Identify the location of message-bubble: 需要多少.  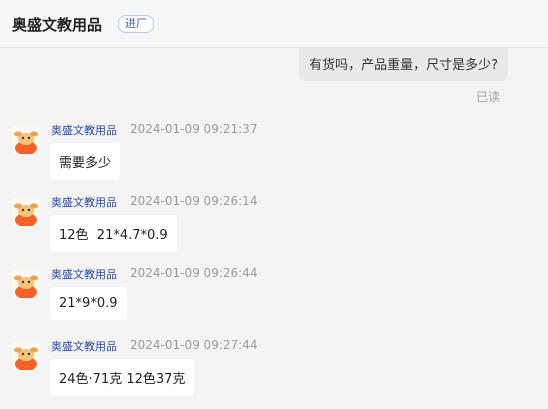
(85, 161).